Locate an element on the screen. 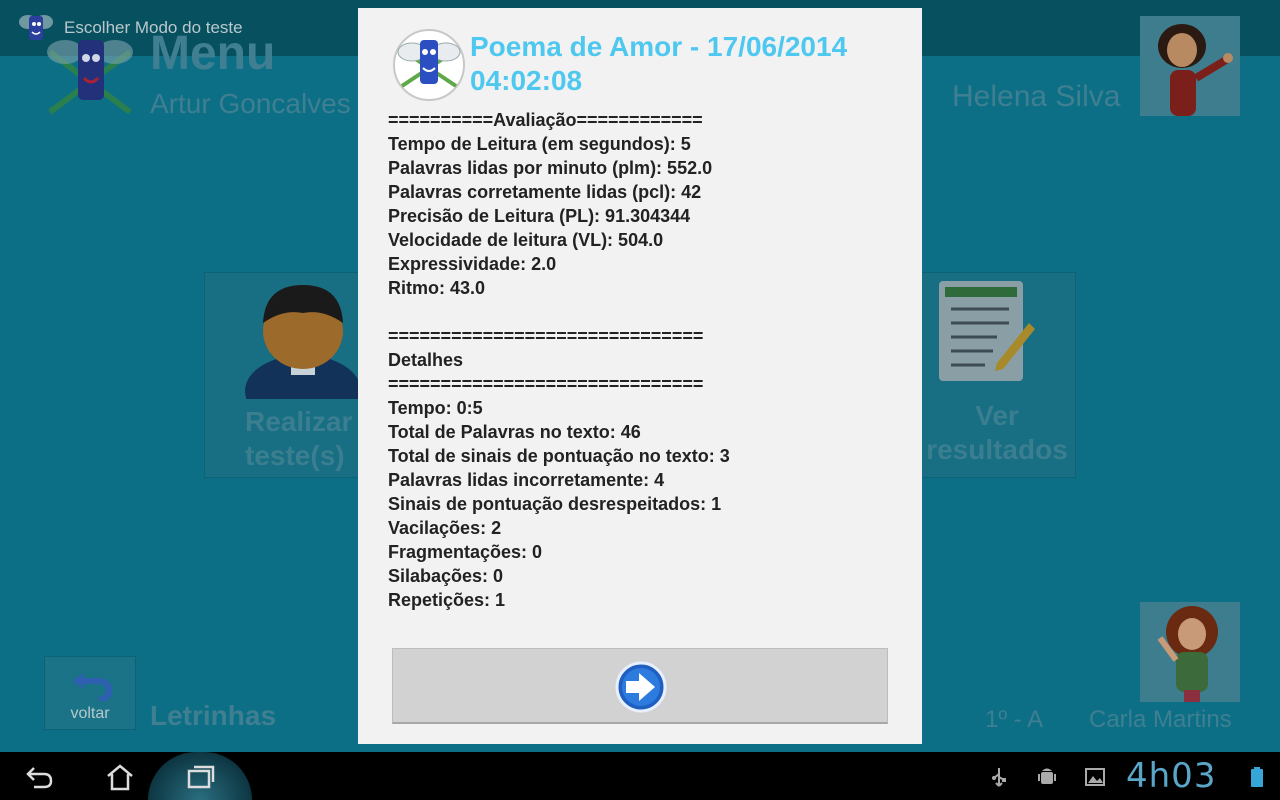  back-button-label: voltar is located at coordinates (90, 713).